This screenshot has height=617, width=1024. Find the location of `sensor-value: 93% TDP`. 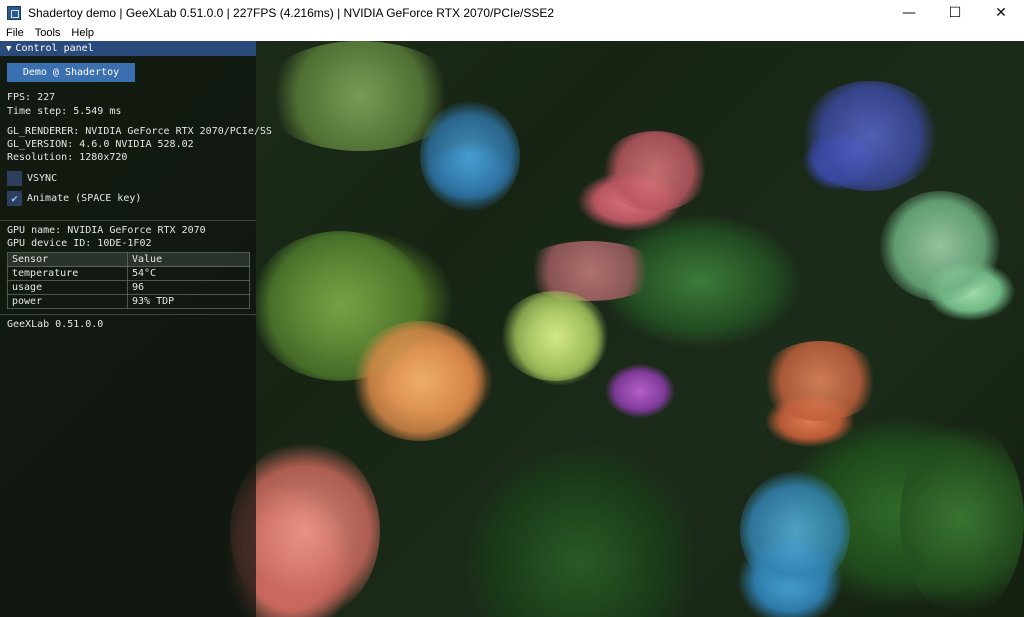

sensor-value: 93% TDP is located at coordinates (188, 301).